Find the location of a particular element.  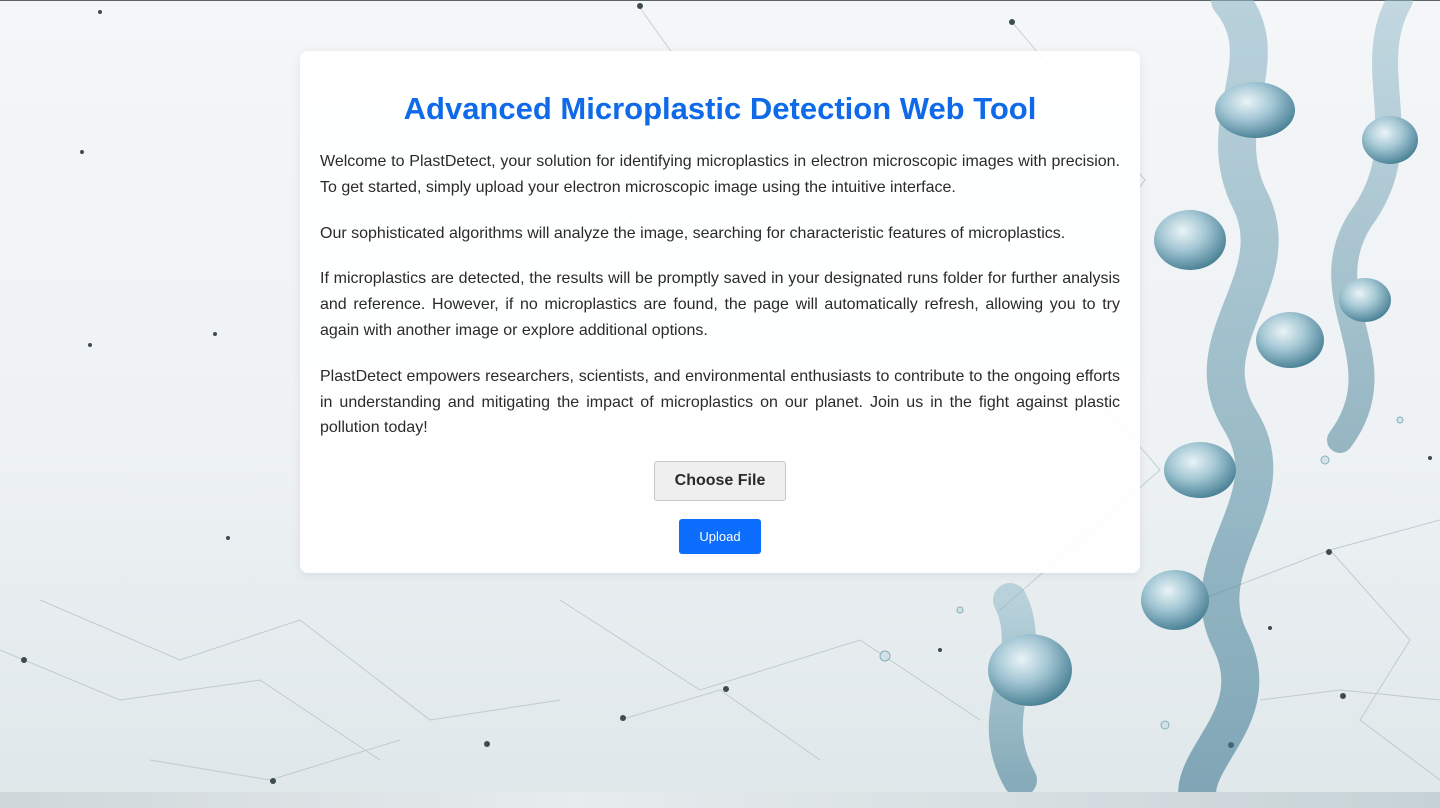

upload-wrapper: Upload is located at coordinates (720, 537).